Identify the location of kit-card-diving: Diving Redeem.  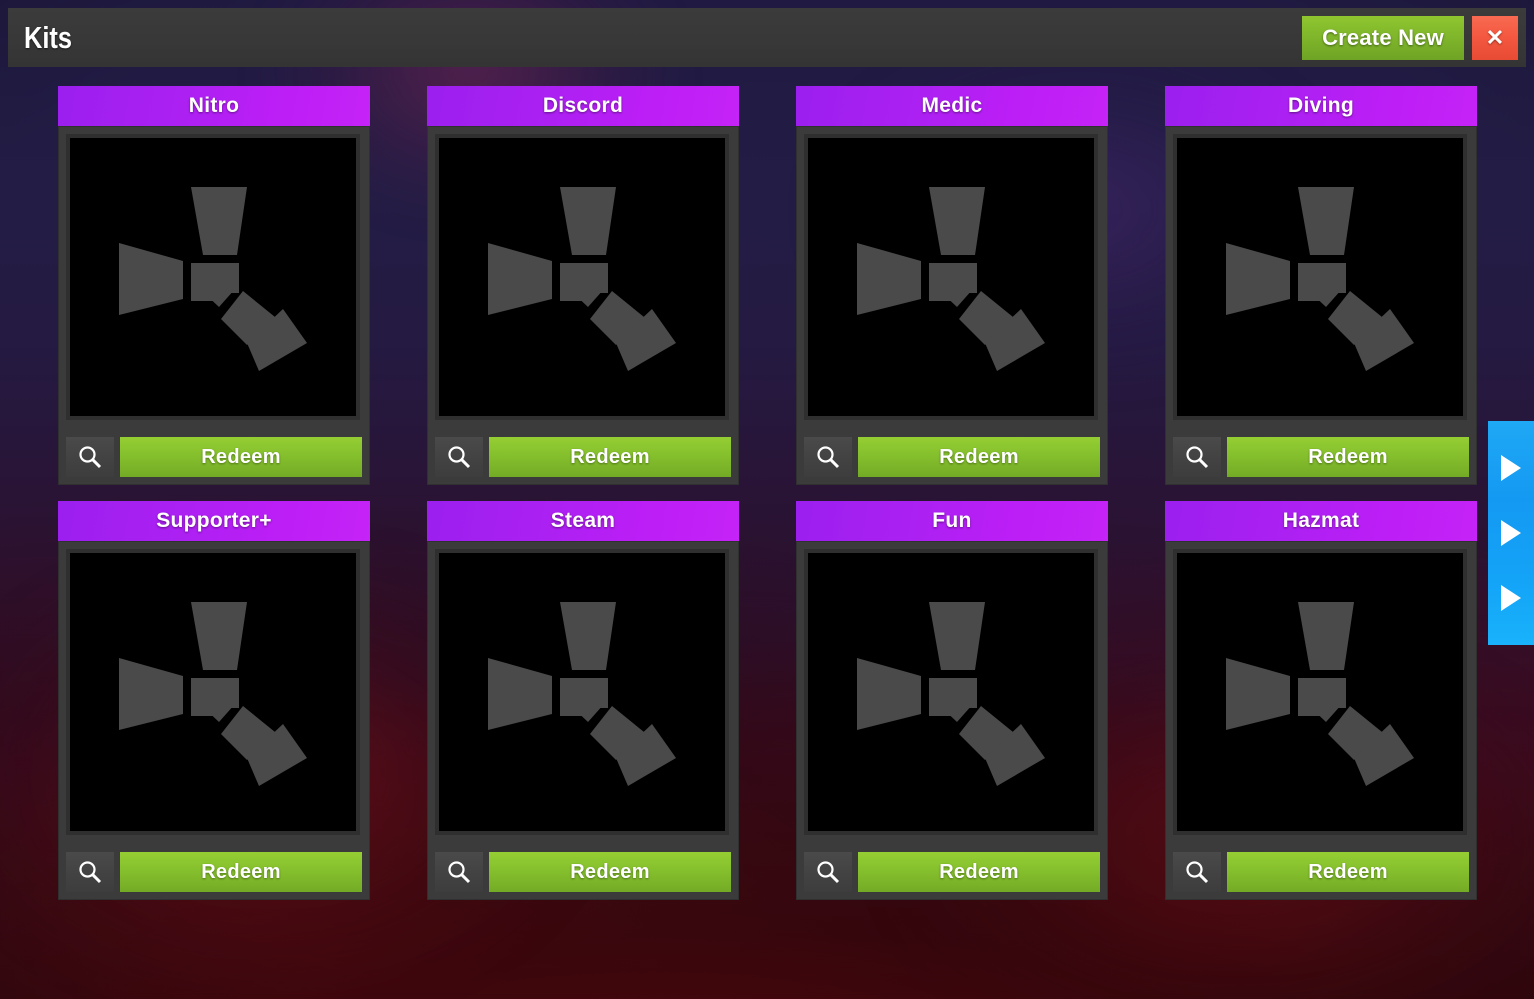
(1321, 285).